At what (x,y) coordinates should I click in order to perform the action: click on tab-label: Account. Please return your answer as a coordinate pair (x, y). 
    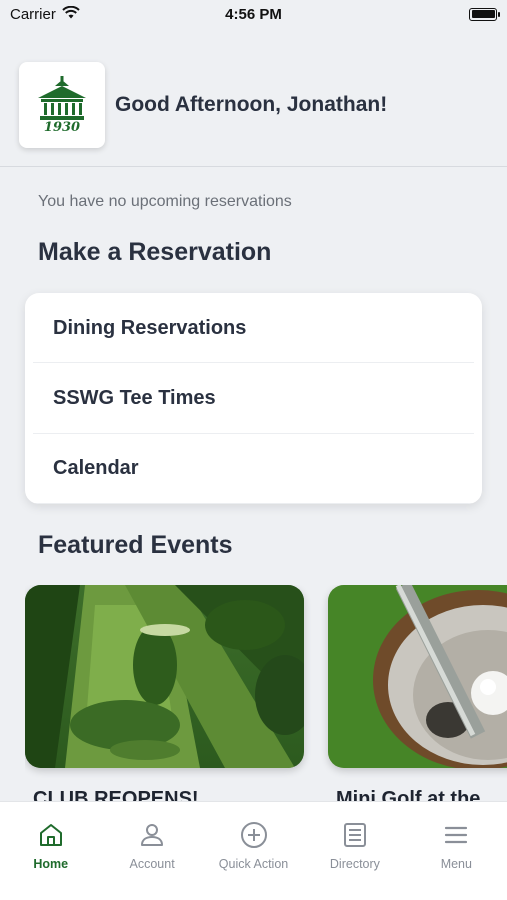
    Looking at the image, I should click on (152, 864).